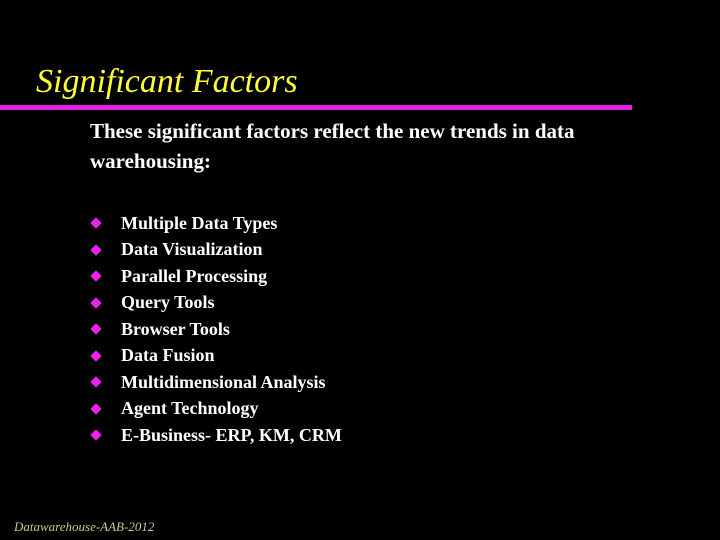  I want to click on list-item-label: E-Business- ERP, KM, CRM, so click(231, 434).